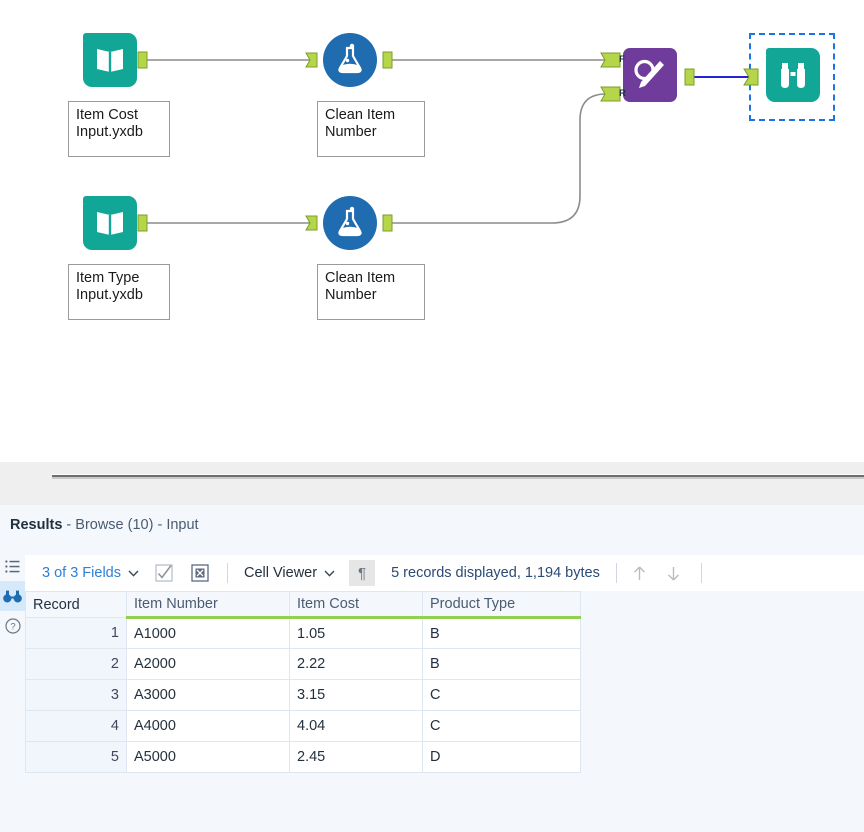 The image size is (864, 832). I want to click on column-header-product-type: Product Type, so click(501, 605).